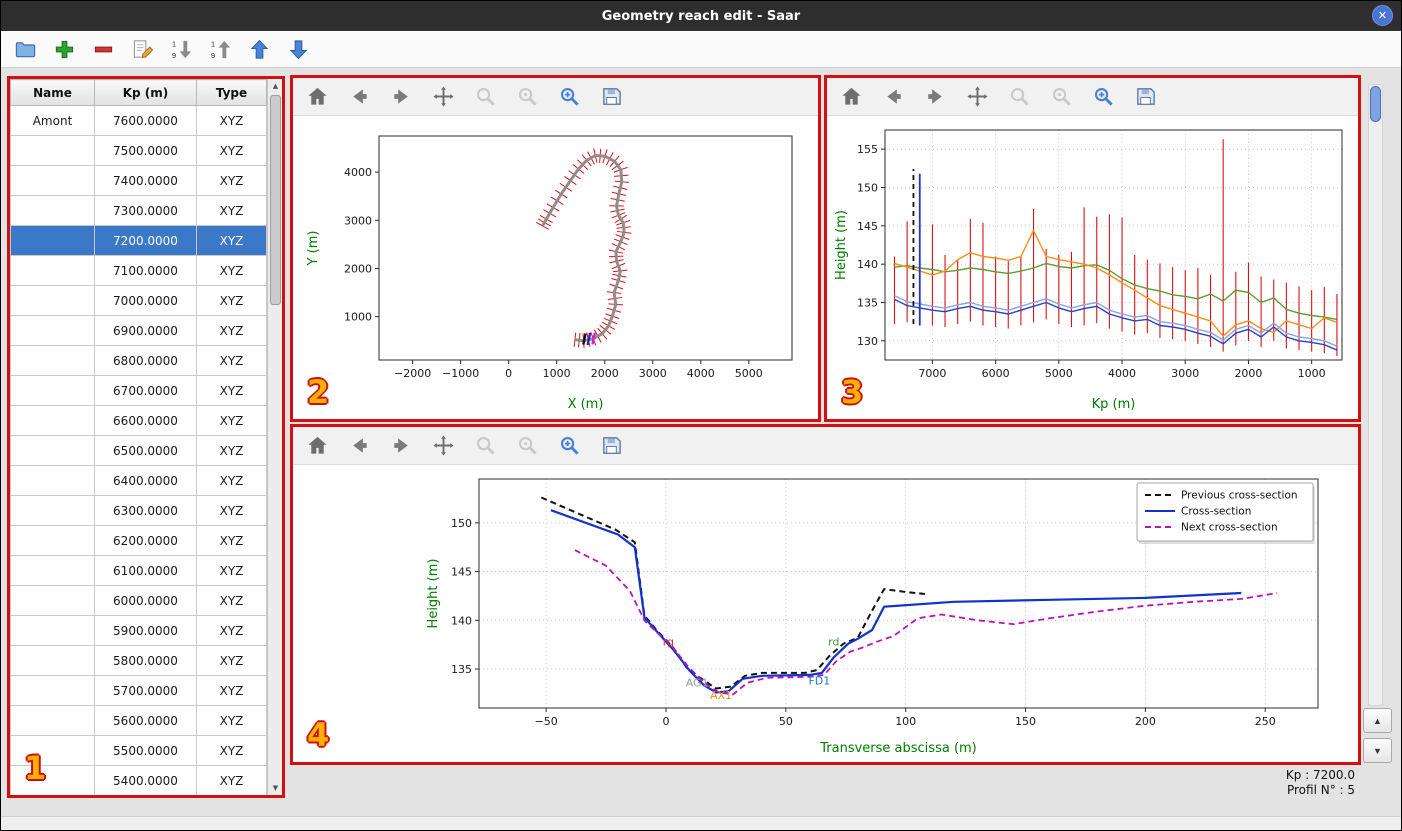 Image resolution: width=1402 pixels, height=831 pixels. Describe the element at coordinates (138, 570) in the screenshot. I see `table-row: 6100.0000 XYZ` at that location.